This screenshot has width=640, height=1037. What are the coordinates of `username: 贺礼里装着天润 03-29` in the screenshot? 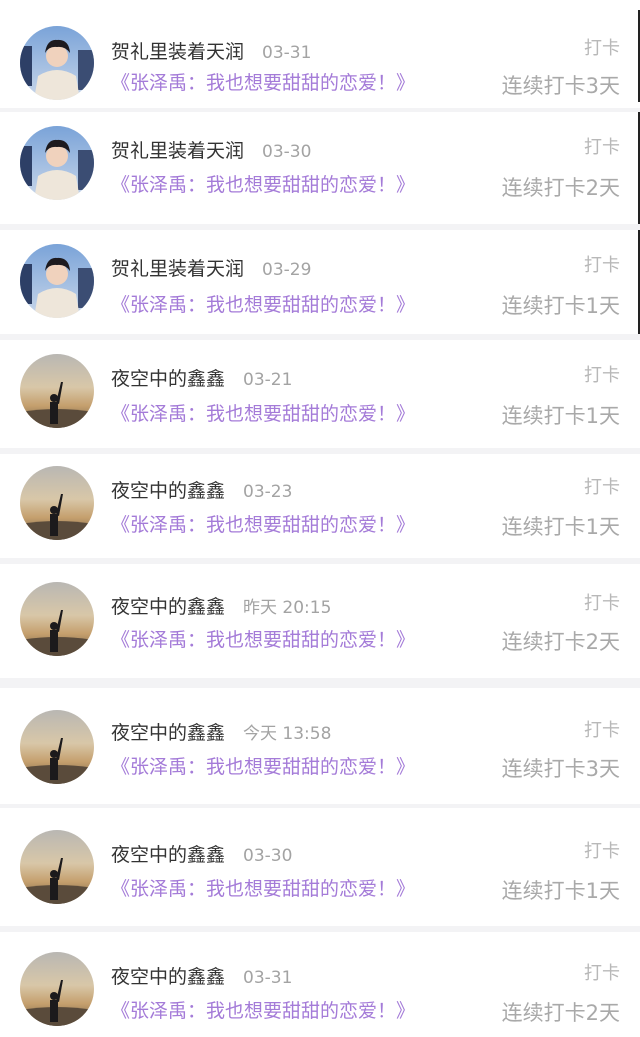 It's located at (211, 267).